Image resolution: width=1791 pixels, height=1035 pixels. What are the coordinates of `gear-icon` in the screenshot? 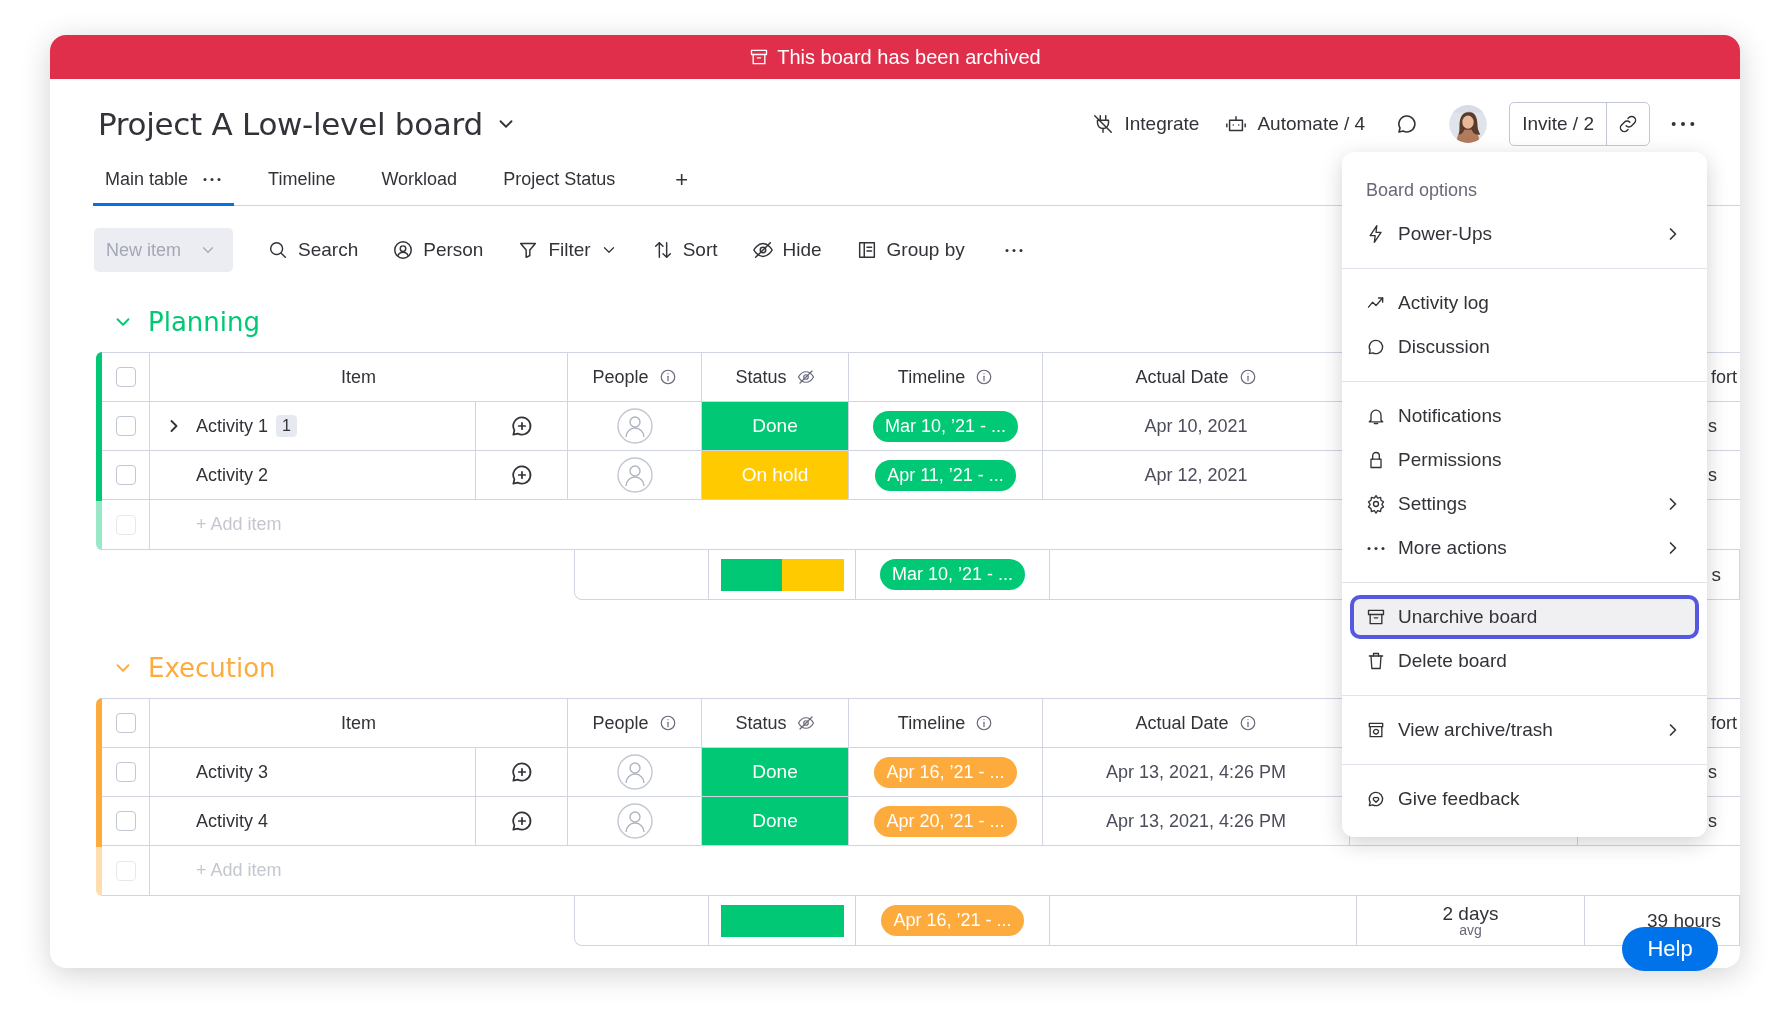 It's located at (1376, 504).